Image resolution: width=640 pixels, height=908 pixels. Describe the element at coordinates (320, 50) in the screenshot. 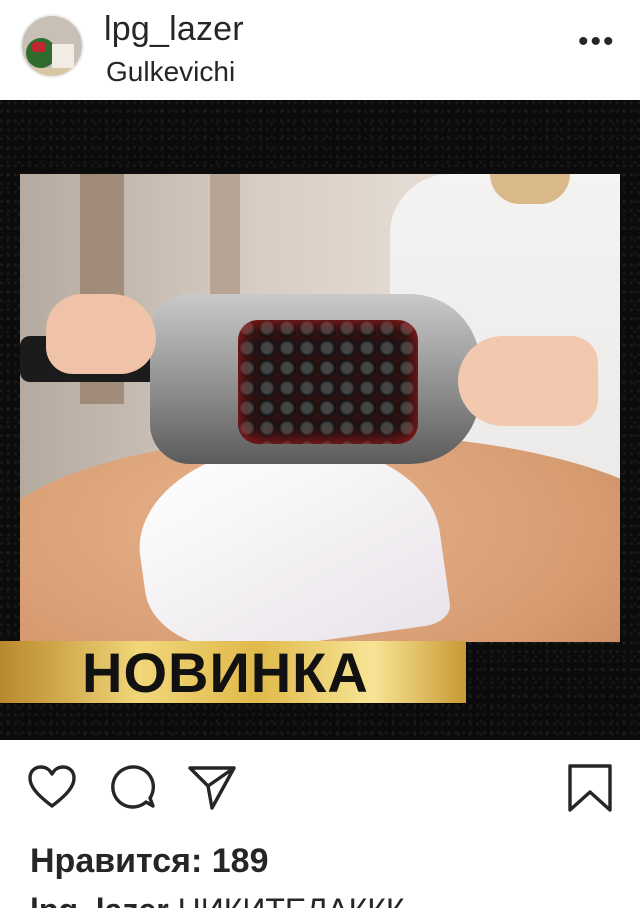

I see `post-header: lpg_lazer Gulkevichi •••` at that location.